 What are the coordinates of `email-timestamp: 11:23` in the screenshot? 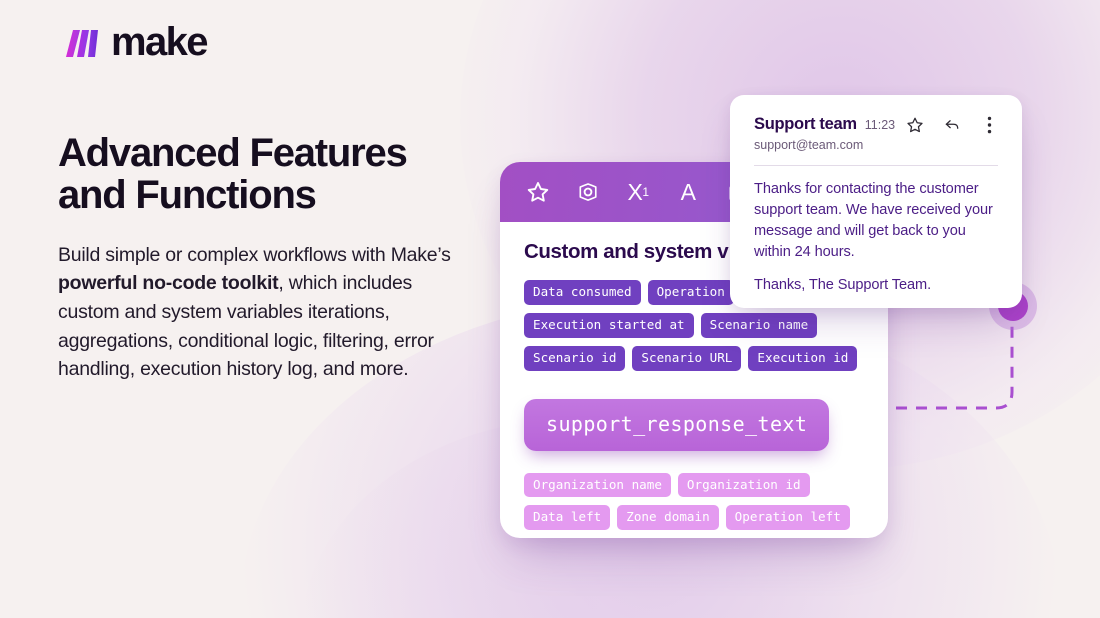 It's located at (880, 124).